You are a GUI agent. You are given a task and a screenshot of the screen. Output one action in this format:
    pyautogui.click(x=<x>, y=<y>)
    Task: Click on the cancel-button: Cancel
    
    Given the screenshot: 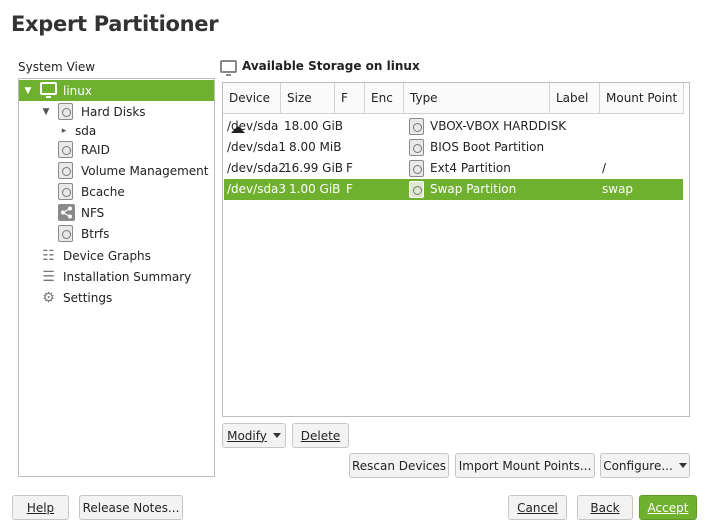 What is the action you would take?
    pyautogui.click(x=537, y=507)
    